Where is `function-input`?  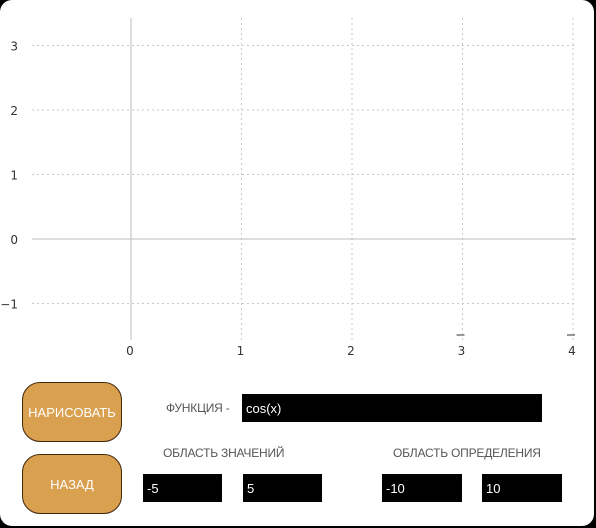
function-input is located at coordinates (392, 408).